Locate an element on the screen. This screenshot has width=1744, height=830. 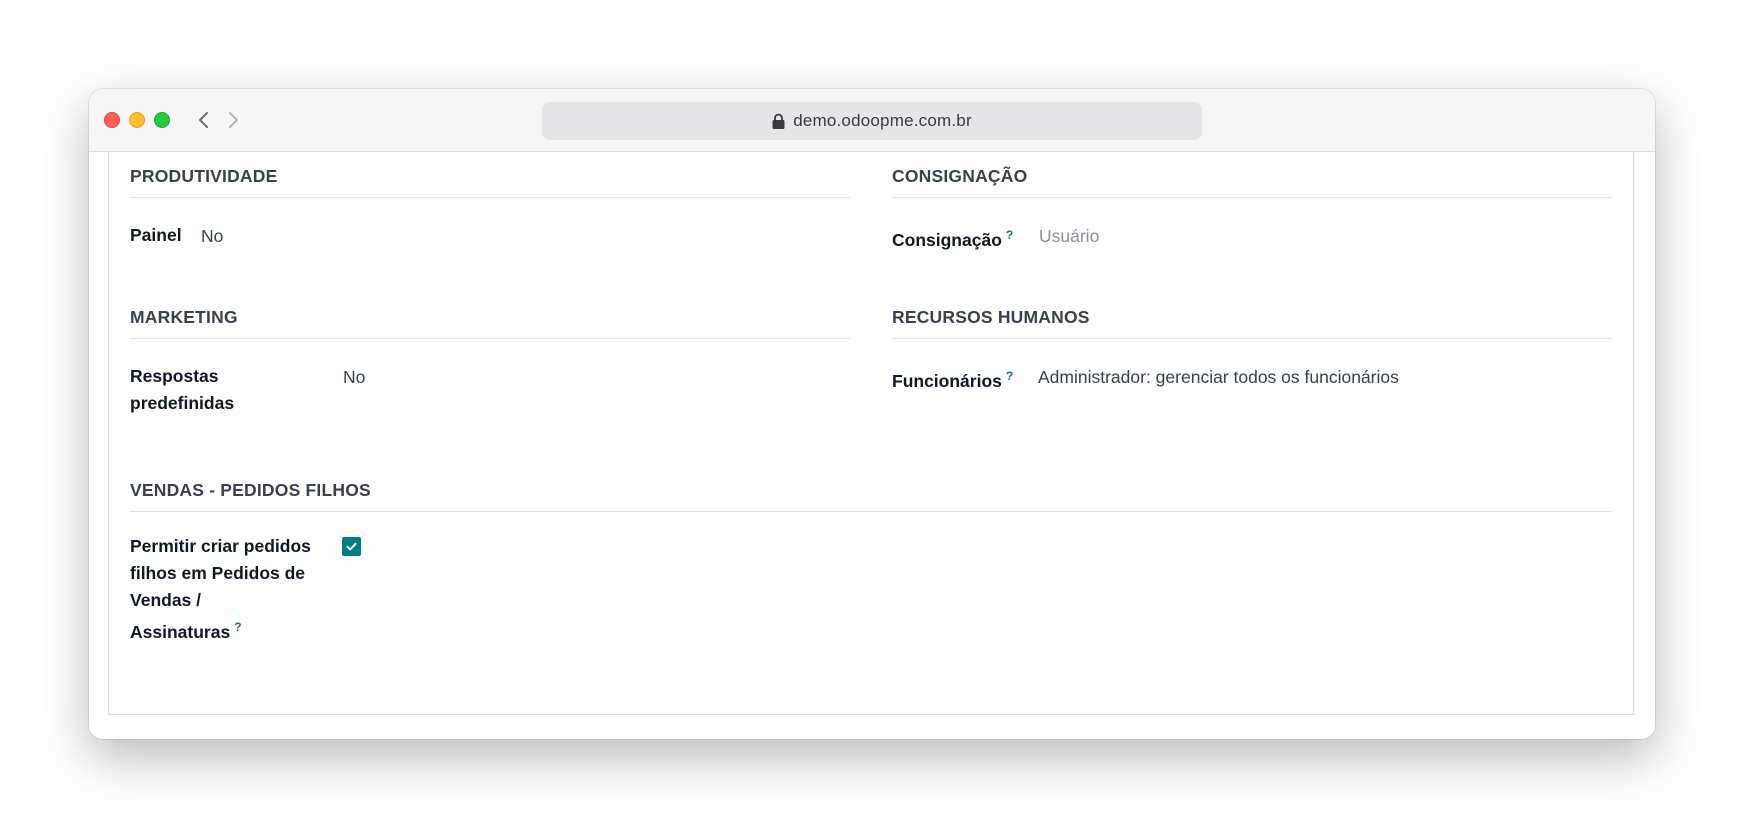
field-label-line: predefinidas is located at coordinates (182, 403).